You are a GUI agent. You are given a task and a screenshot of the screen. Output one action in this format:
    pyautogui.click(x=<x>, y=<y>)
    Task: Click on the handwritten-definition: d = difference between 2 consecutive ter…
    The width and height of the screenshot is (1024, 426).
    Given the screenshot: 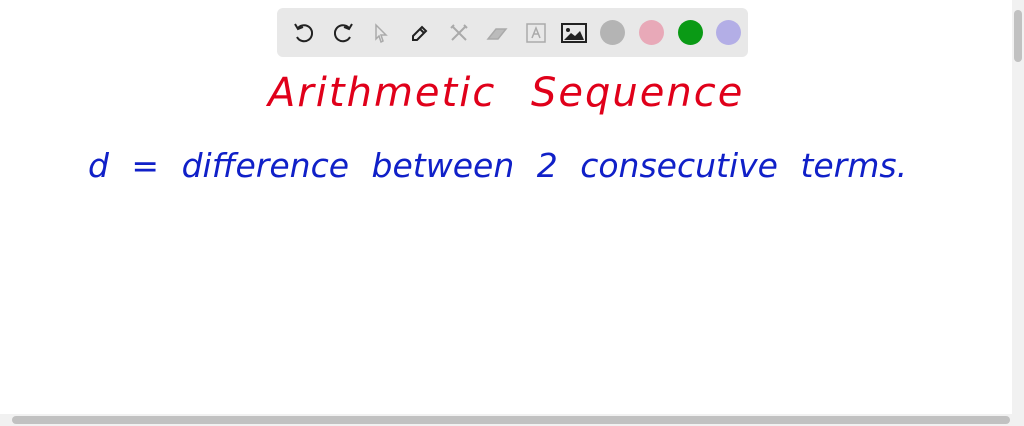 What is the action you would take?
    pyautogui.click(x=498, y=165)
    